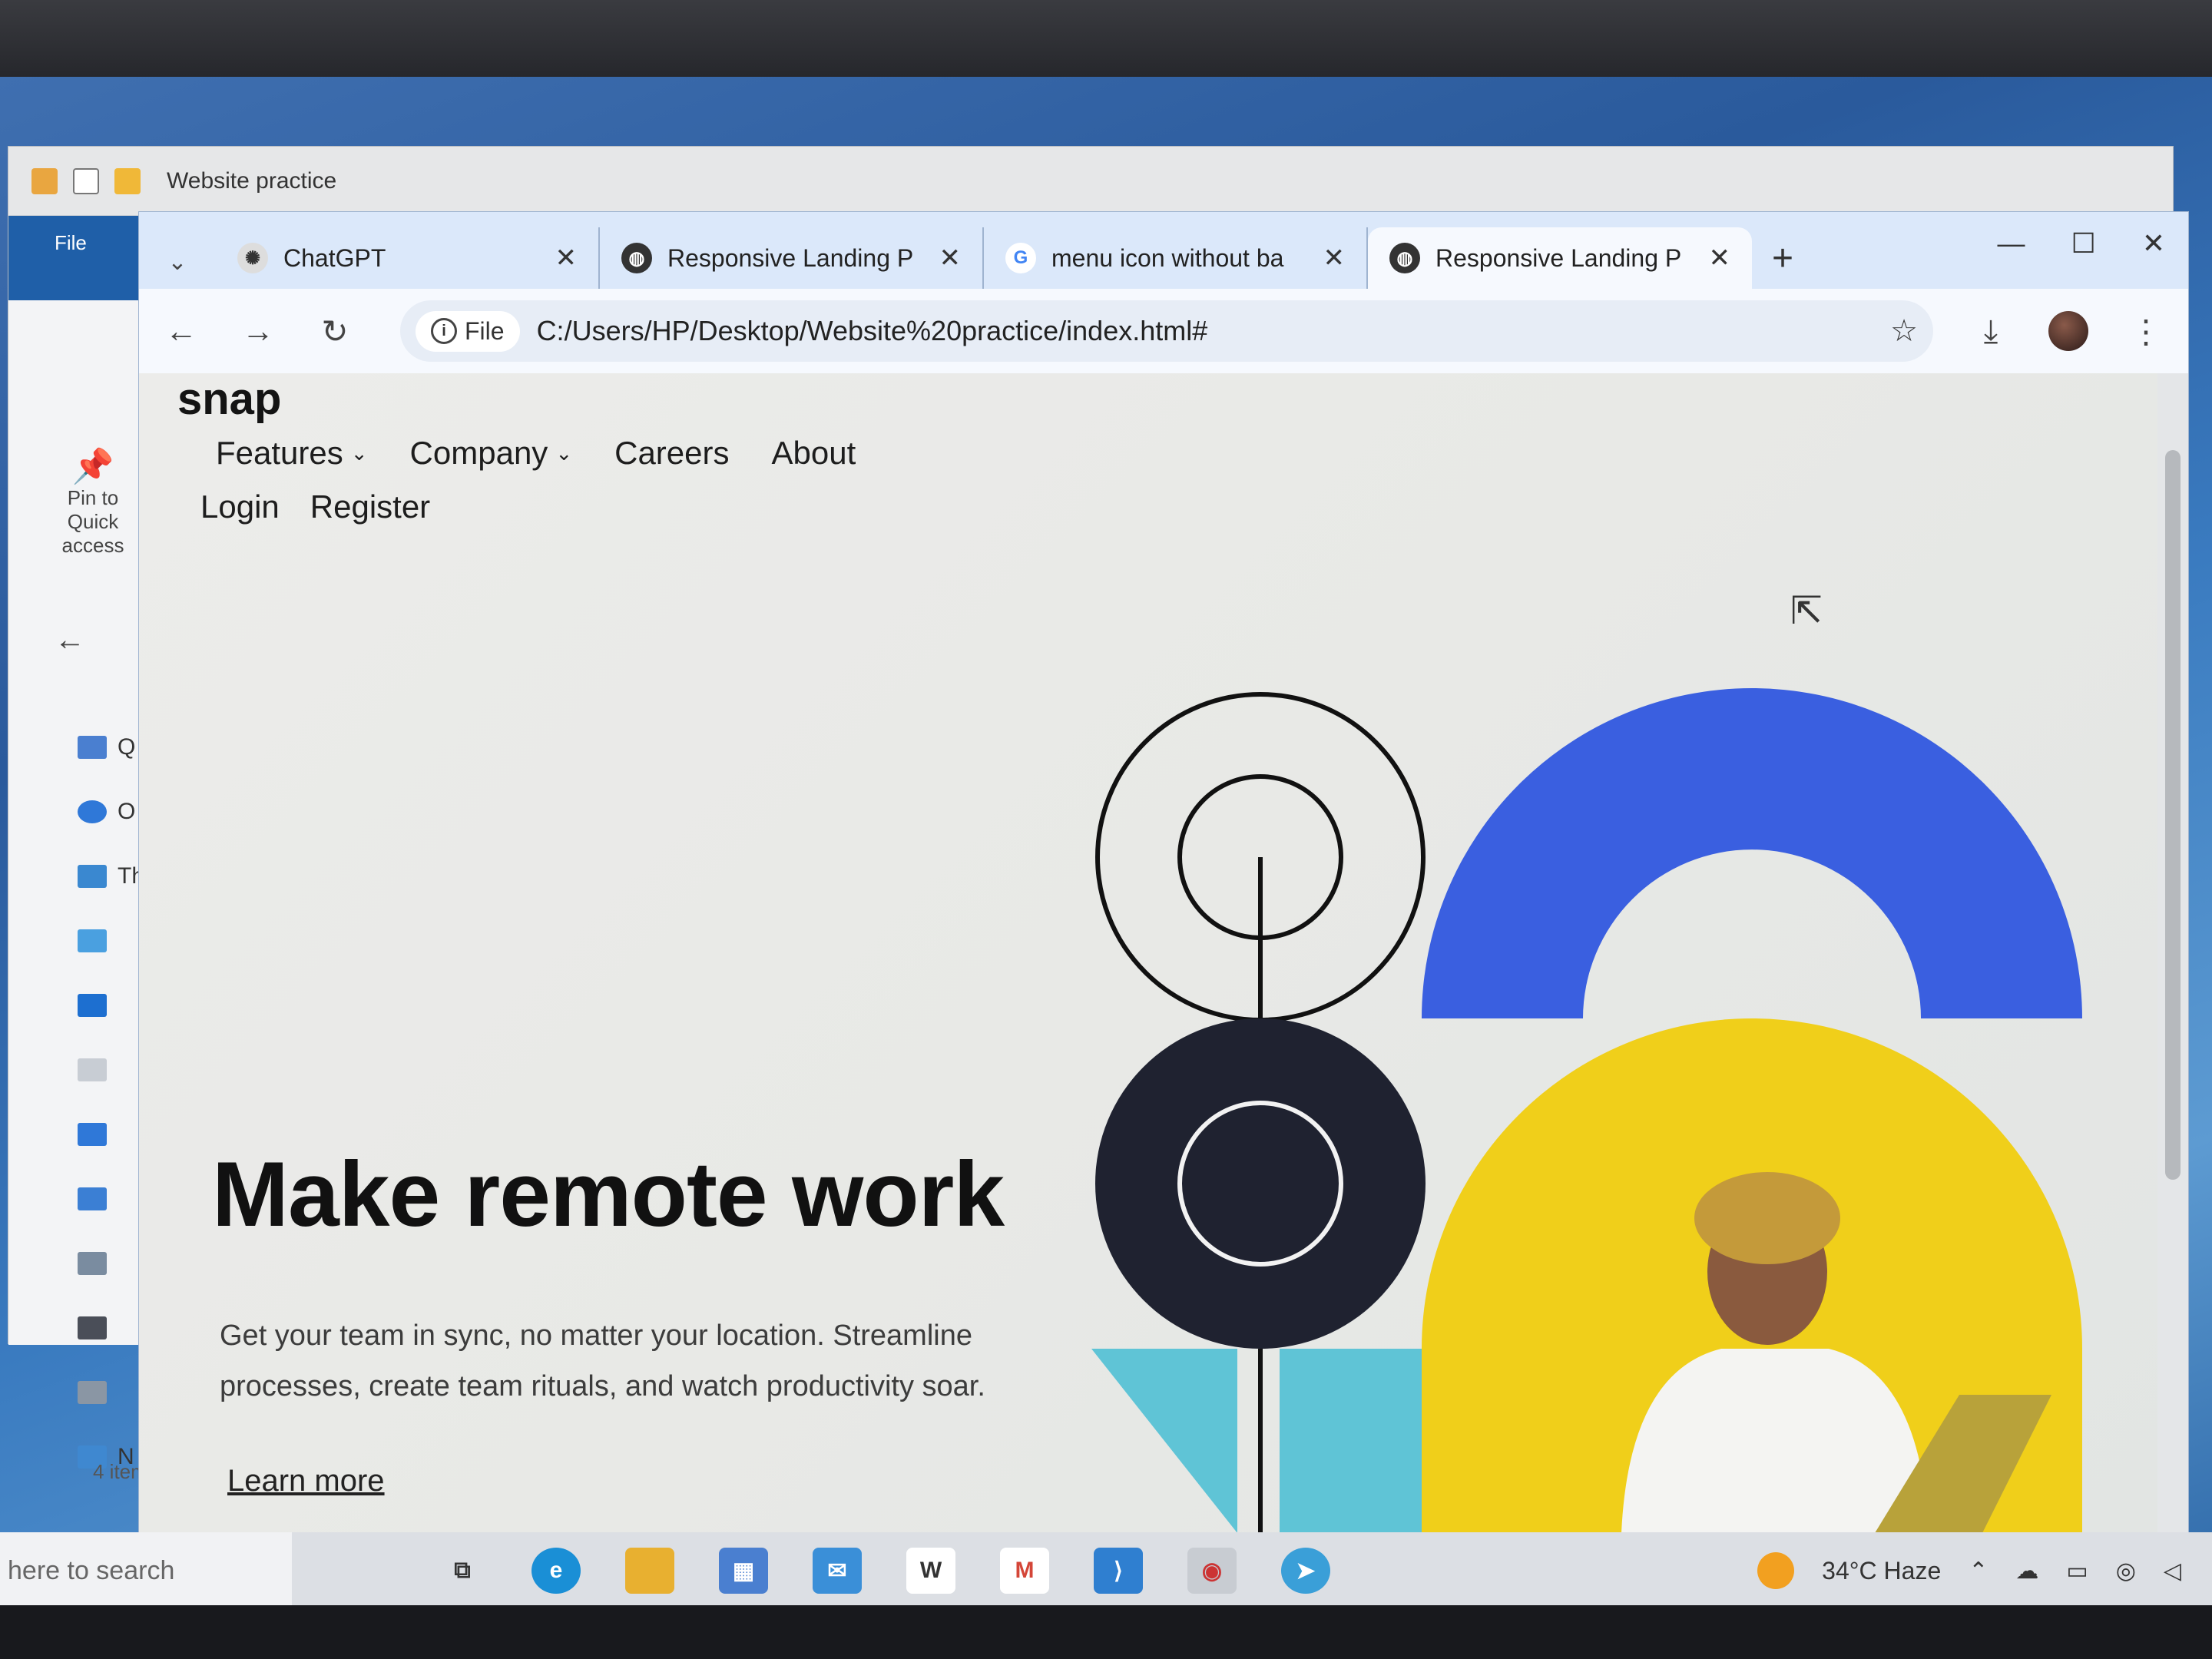  What do you see at coordinates (292, 453) in the screenshot?
I see `nav-features: Features ⌄` at bounding box center [292, 453].